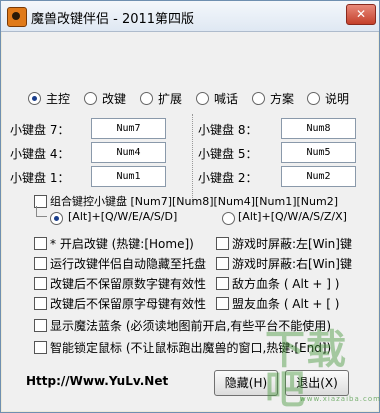 The width and height of the screenshot is (380, 413). I want to click on tab-scheme-label: 方案, so click(282, 98).